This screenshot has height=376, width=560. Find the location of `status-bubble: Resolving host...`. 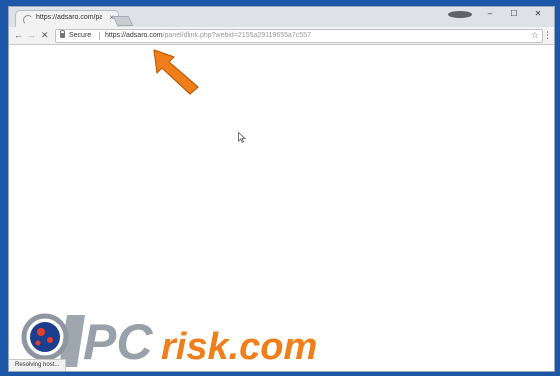

status-bubble: Resolving host... is located at coordinates (38, 365).